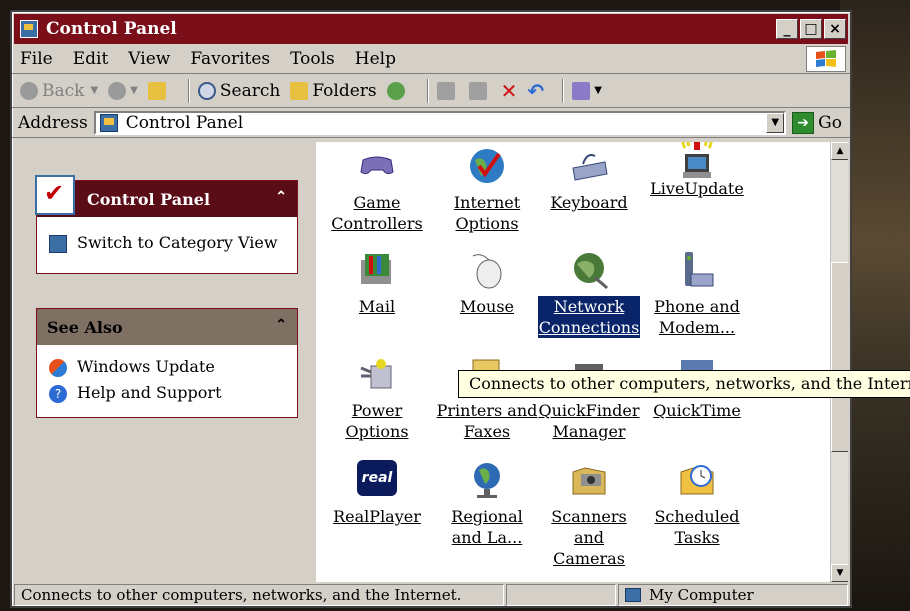 The image size is (910, 611). I want to click on up-folder-icon, so click(156, 90).